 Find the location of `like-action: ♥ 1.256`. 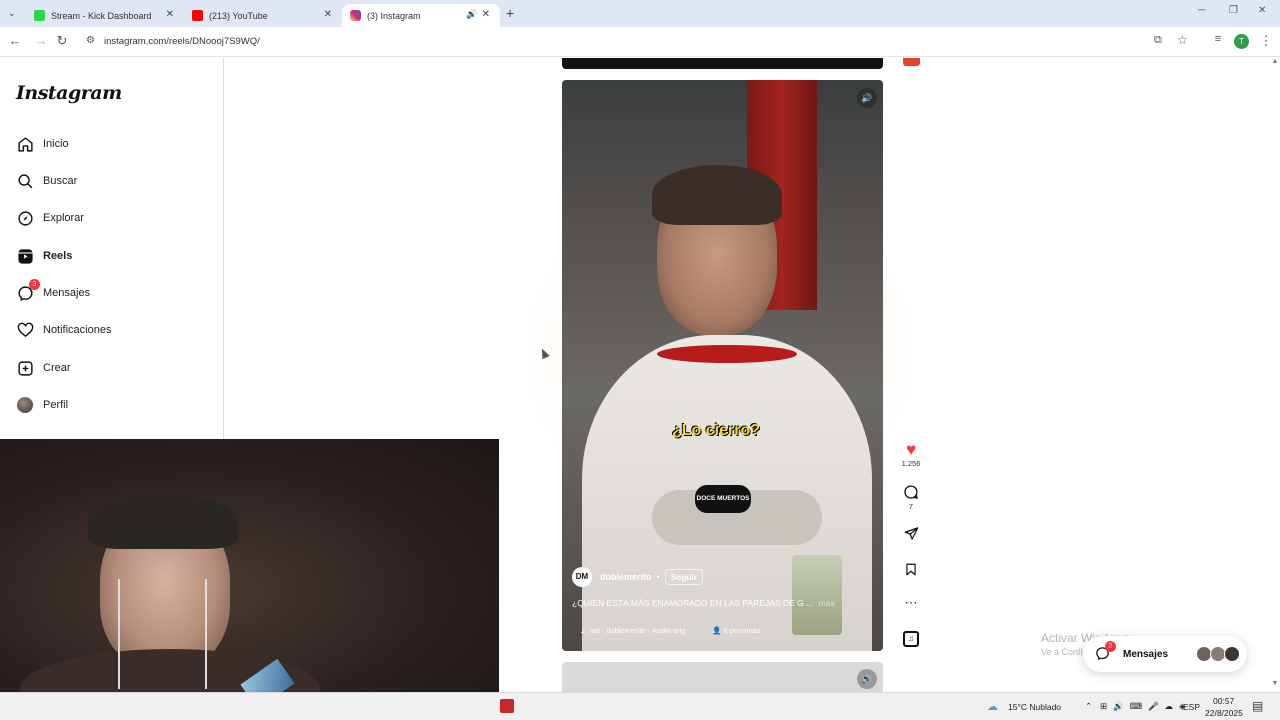

like-action: ♥ 1.256 is located at coordinates (911, 455).